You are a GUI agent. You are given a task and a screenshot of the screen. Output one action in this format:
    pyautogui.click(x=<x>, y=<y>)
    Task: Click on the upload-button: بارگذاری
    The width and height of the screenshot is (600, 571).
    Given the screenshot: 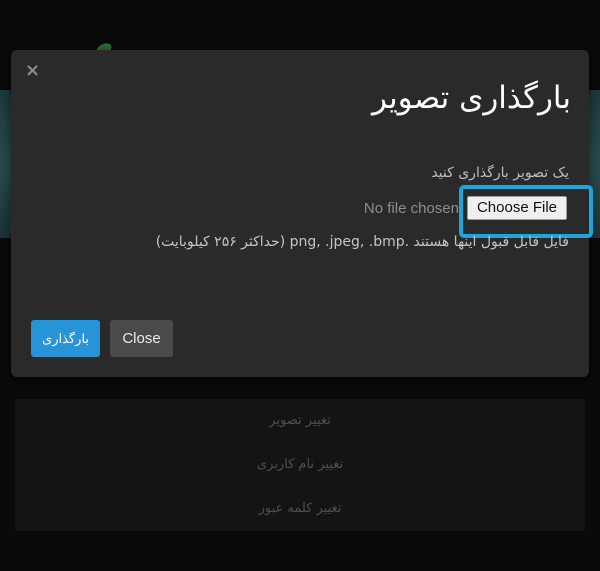 What is the action you would take?
    pyautogui.click(x=65, y=338)
    